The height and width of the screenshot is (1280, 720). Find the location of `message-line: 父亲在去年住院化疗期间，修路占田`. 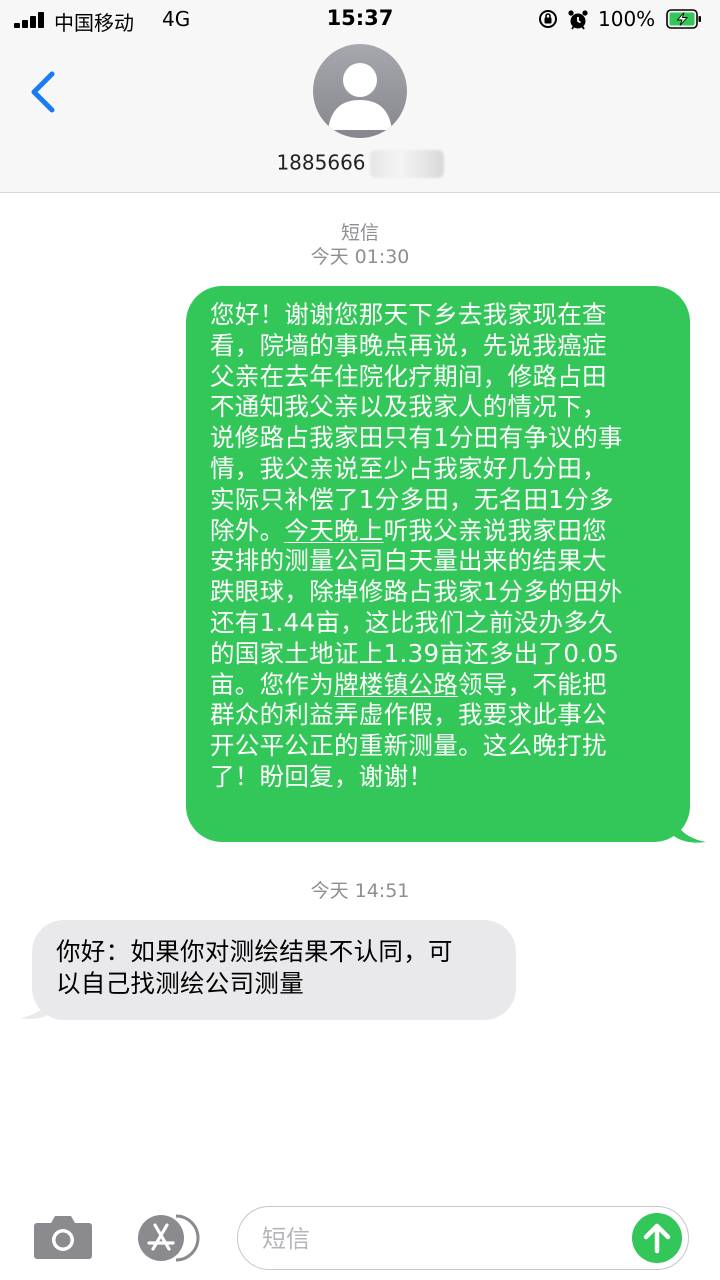

message-line: 父亲在去年住院化疗期间，修路占田 is located at coordinates (408, 376).